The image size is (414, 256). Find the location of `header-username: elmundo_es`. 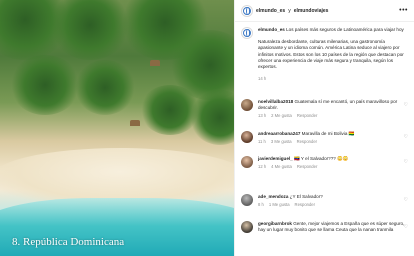

header-username: elmundo_es is located at coordinates (270, 11).